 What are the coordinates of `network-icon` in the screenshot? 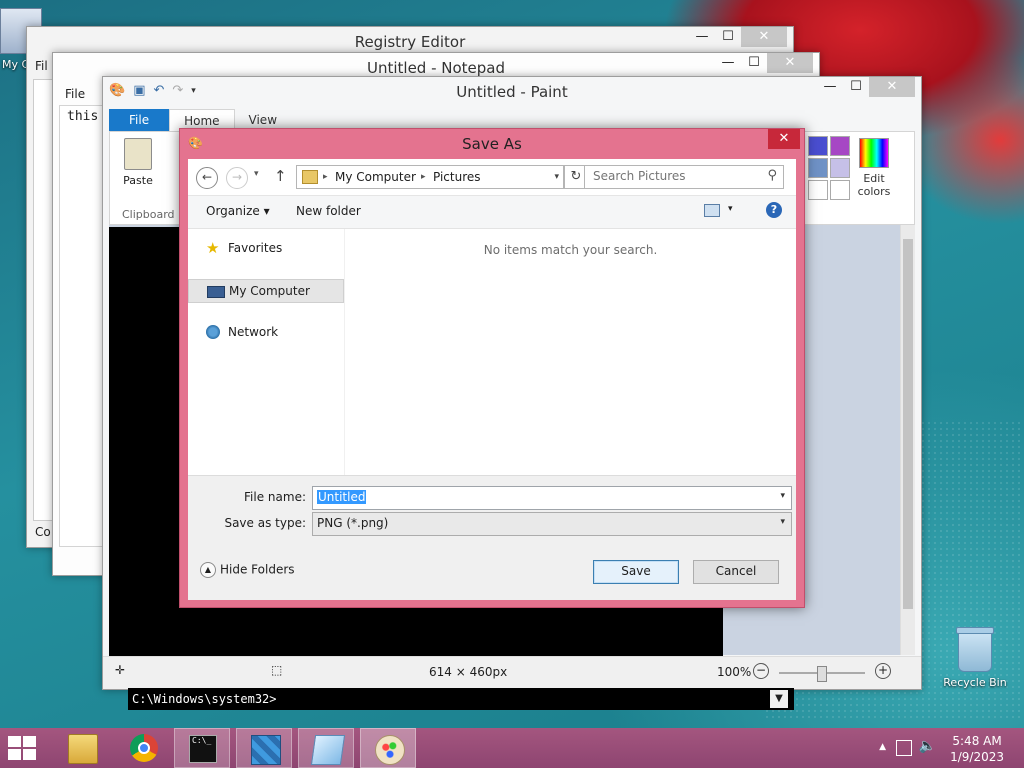 It's located at (213, 332).